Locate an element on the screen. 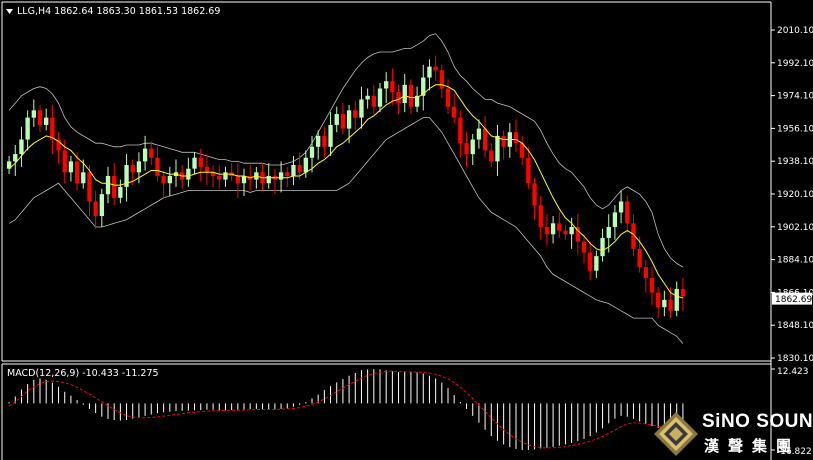 This screenshot has height=460, width=813. symbol-header: LLG,H4 1862.64 1863.30 1861.53 1862.69 is located at coordinates (113, 11).